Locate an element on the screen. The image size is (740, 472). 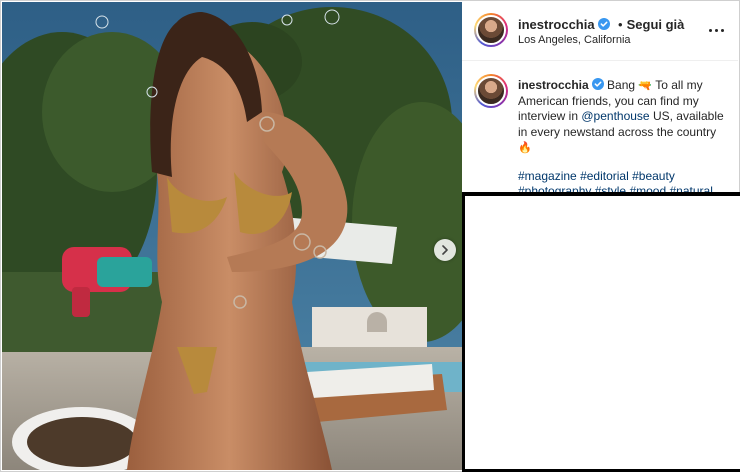
hashtag-link: #editorial is located at coordinates (604, 176).